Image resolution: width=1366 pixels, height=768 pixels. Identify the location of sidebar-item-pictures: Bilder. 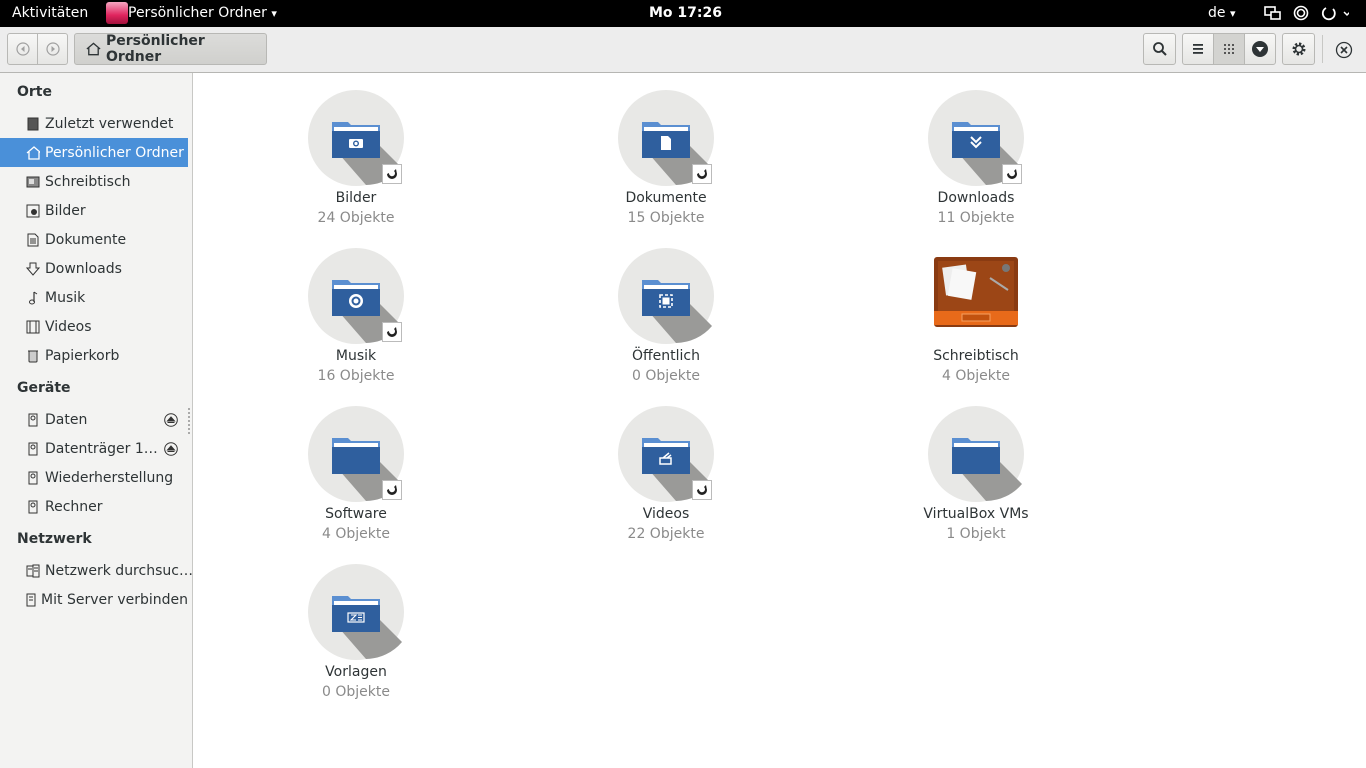
(94, 210).